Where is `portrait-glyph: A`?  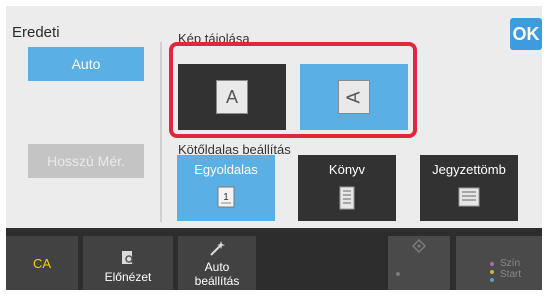
portrait-glyph: A is located at coordinates (231, 96).